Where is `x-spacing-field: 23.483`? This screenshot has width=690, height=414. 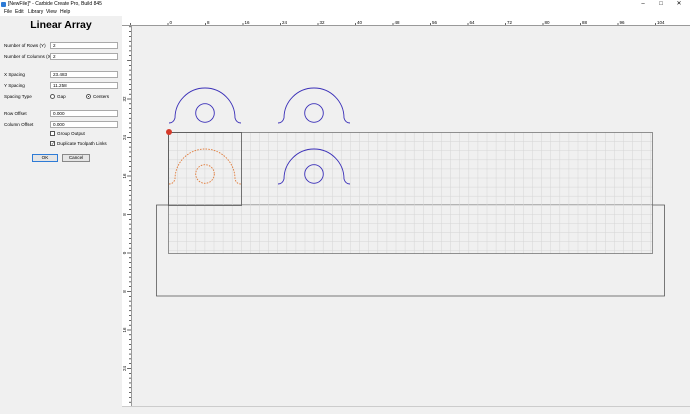
x-spacing-field: 23.483 is located at coordinates (84, 74).